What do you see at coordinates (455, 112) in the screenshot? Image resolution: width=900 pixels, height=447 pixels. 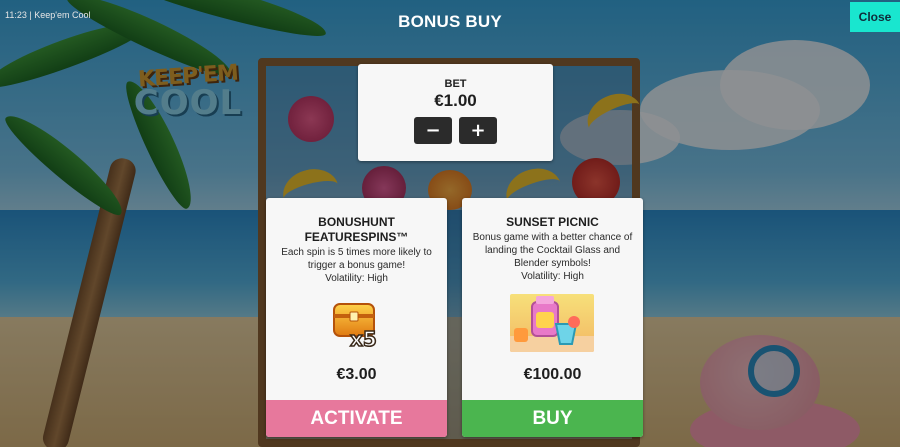 I see `bet-panel: BET €1.00 − +` at bounding box center [455, 112].